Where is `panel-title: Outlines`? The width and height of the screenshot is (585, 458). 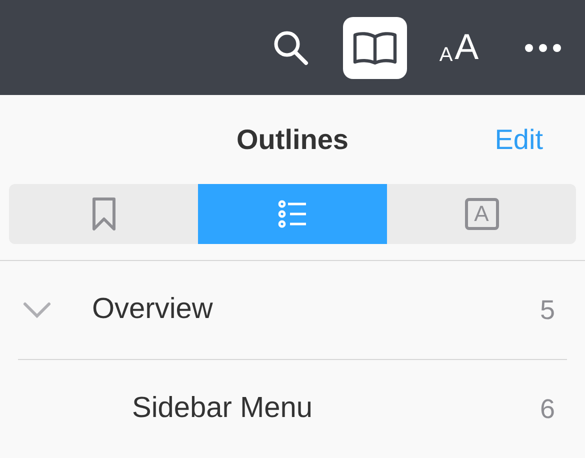
panel-title: Outlines is located at coordinates (292, 140).